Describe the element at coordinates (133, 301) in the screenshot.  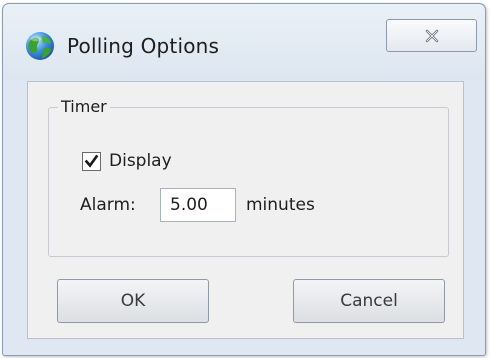
I see `ok-button: OK` at that location.